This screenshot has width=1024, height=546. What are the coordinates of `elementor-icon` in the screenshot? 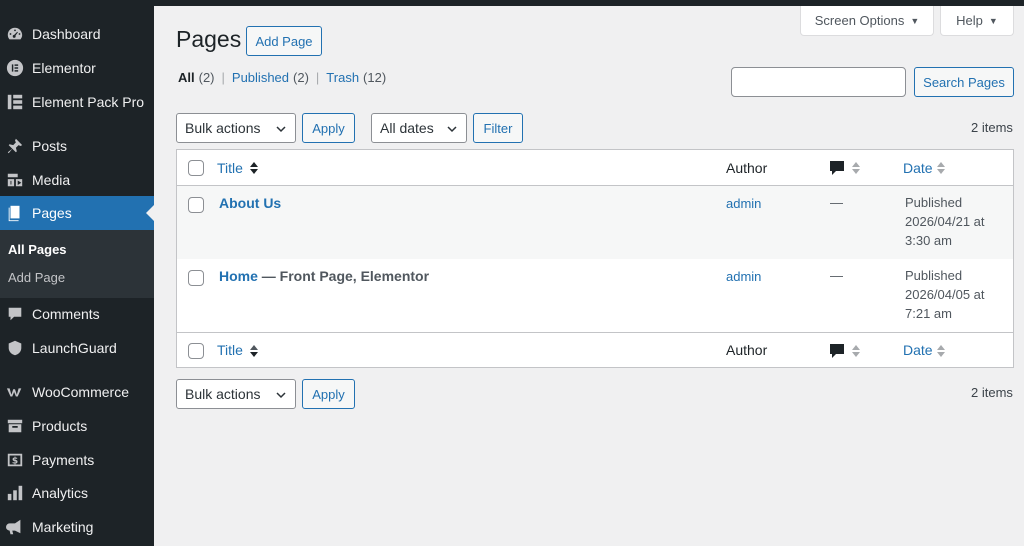 It's located at (15, 68).